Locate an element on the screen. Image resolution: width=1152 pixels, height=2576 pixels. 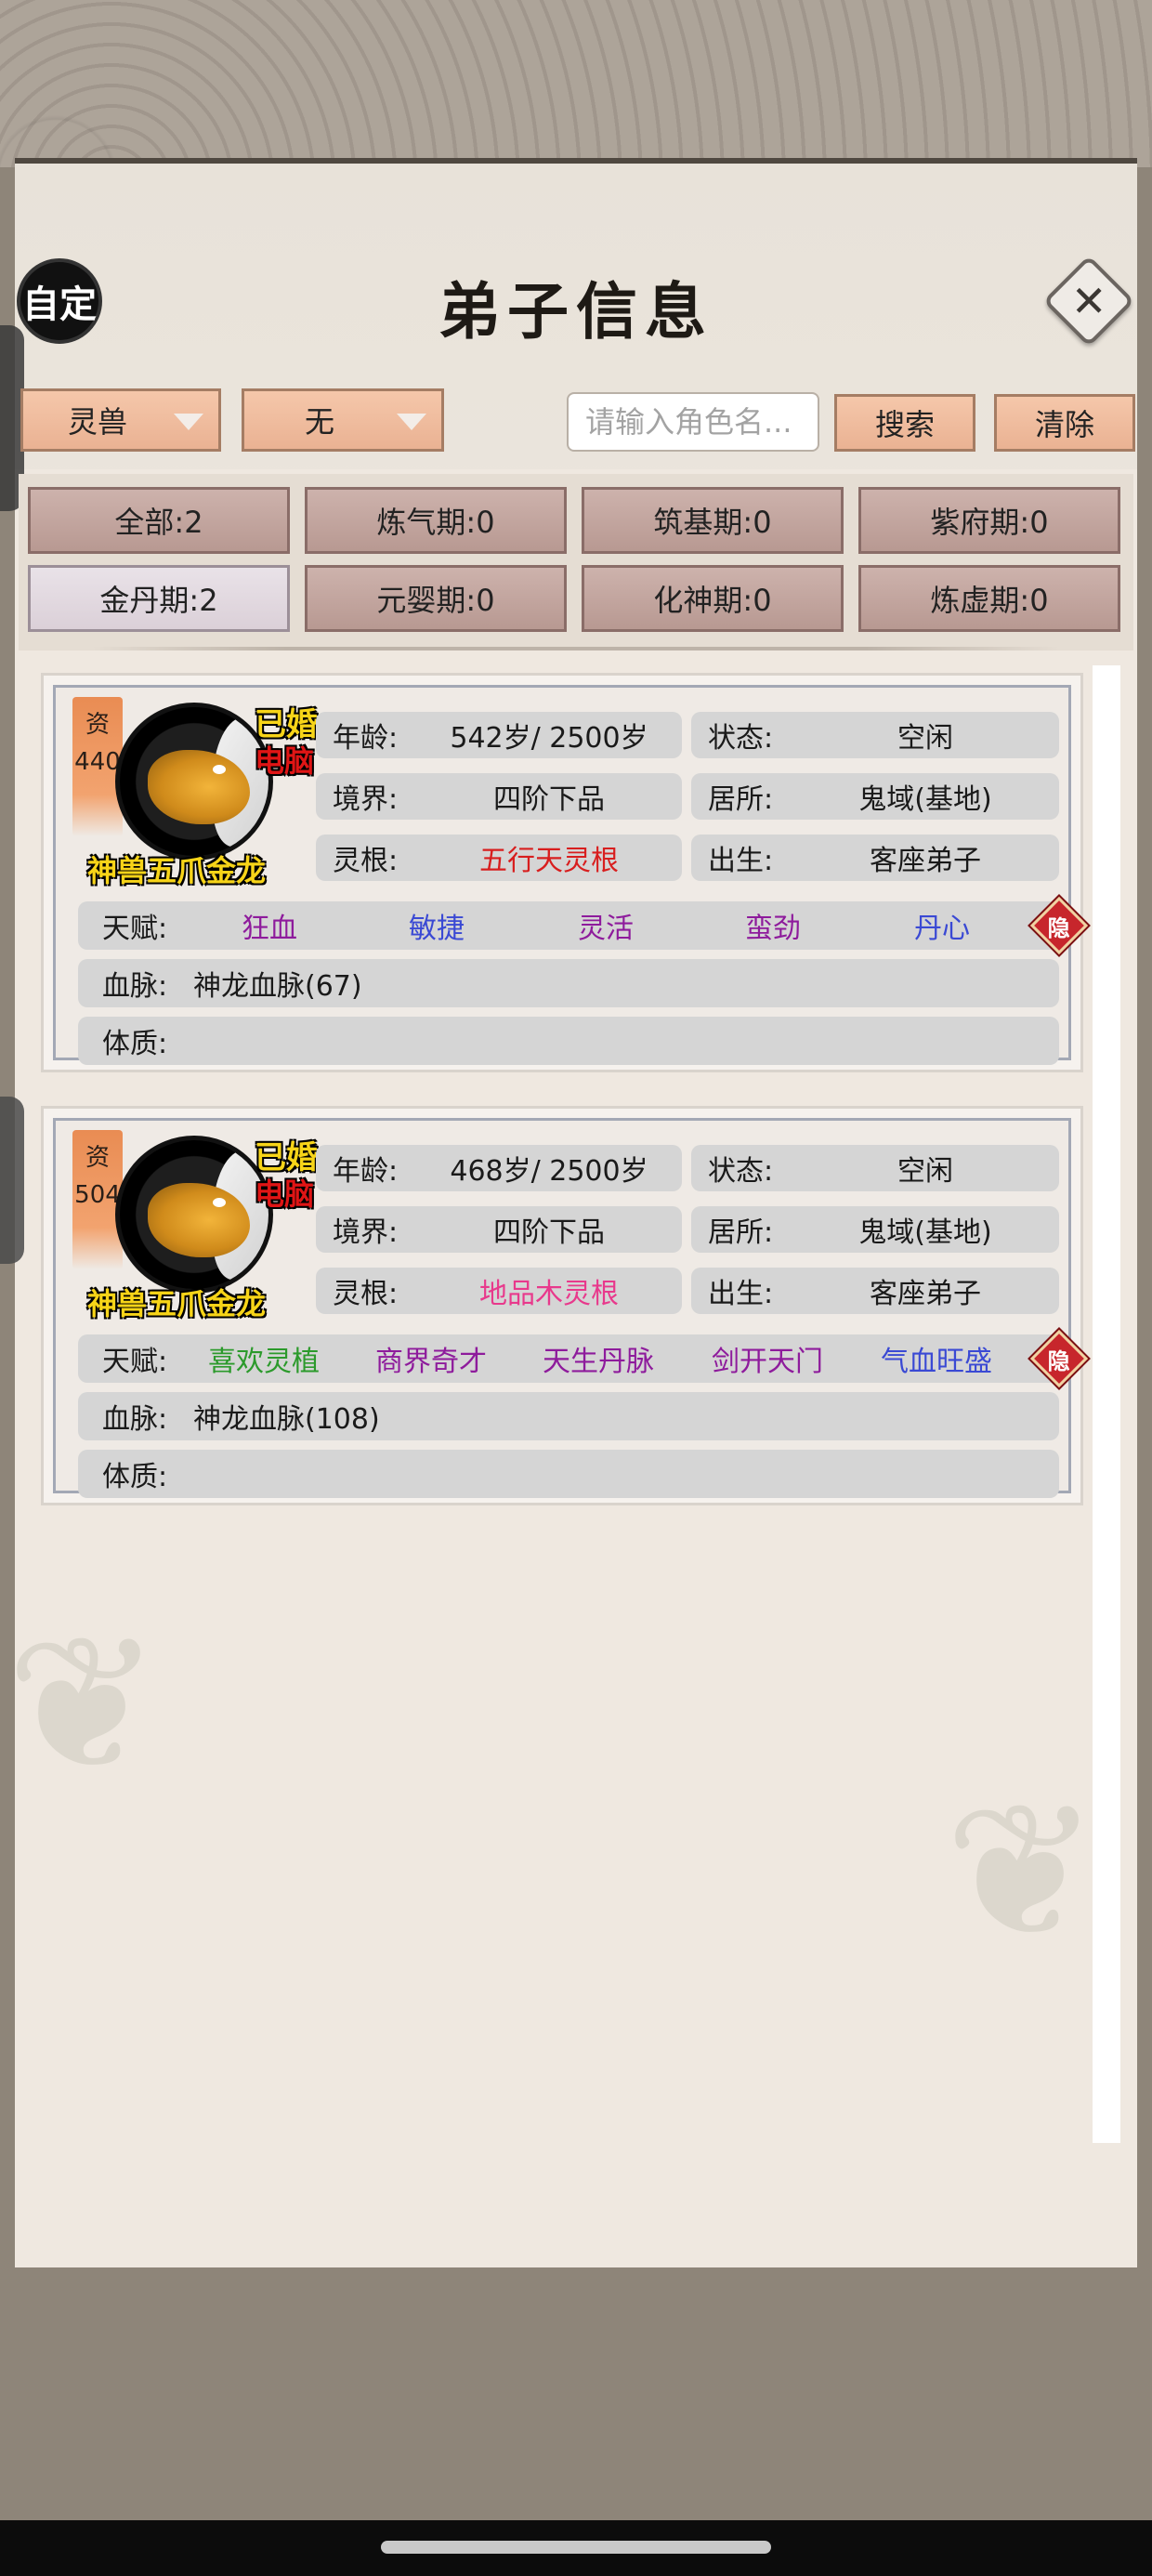
bloodline-value: 神龙血脉(108) is located at coordinates (286, 1419).